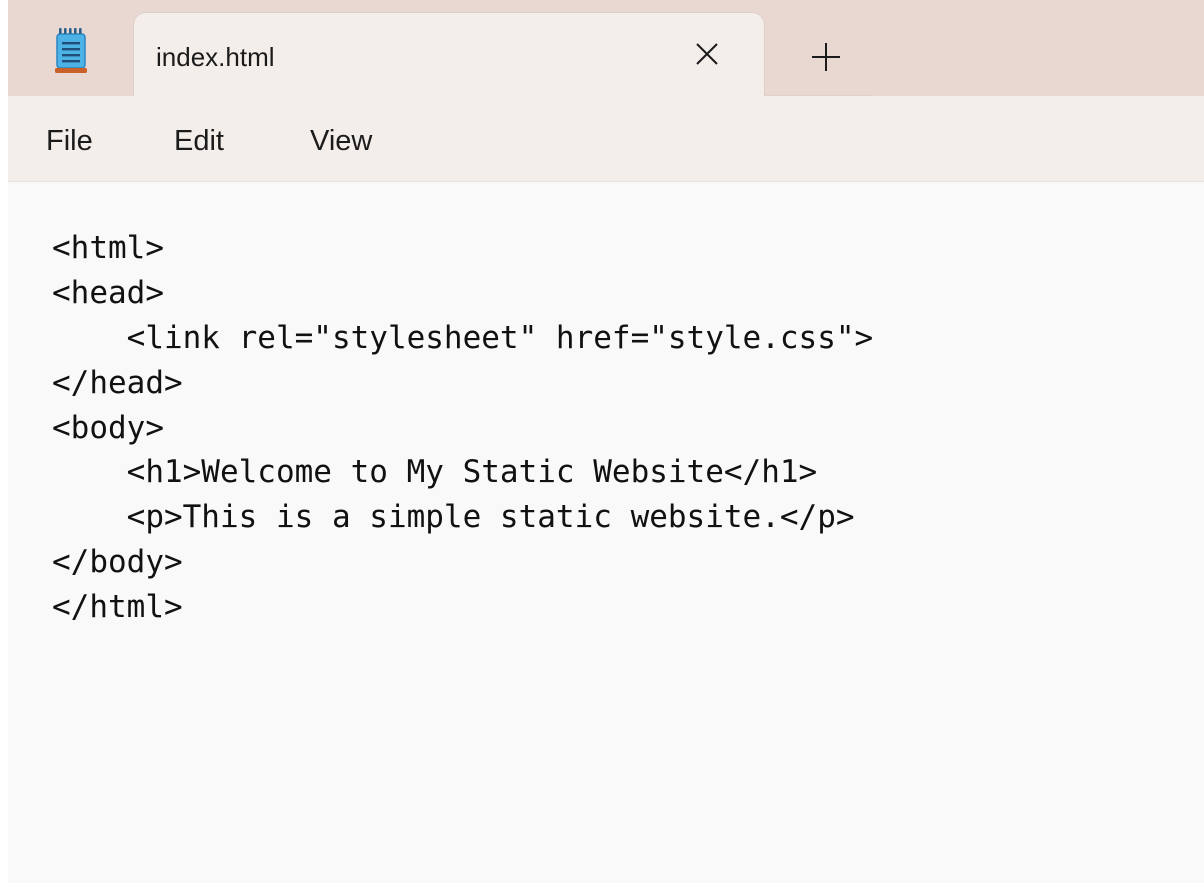  I want to click on menu-view: View, so click(341, 141).